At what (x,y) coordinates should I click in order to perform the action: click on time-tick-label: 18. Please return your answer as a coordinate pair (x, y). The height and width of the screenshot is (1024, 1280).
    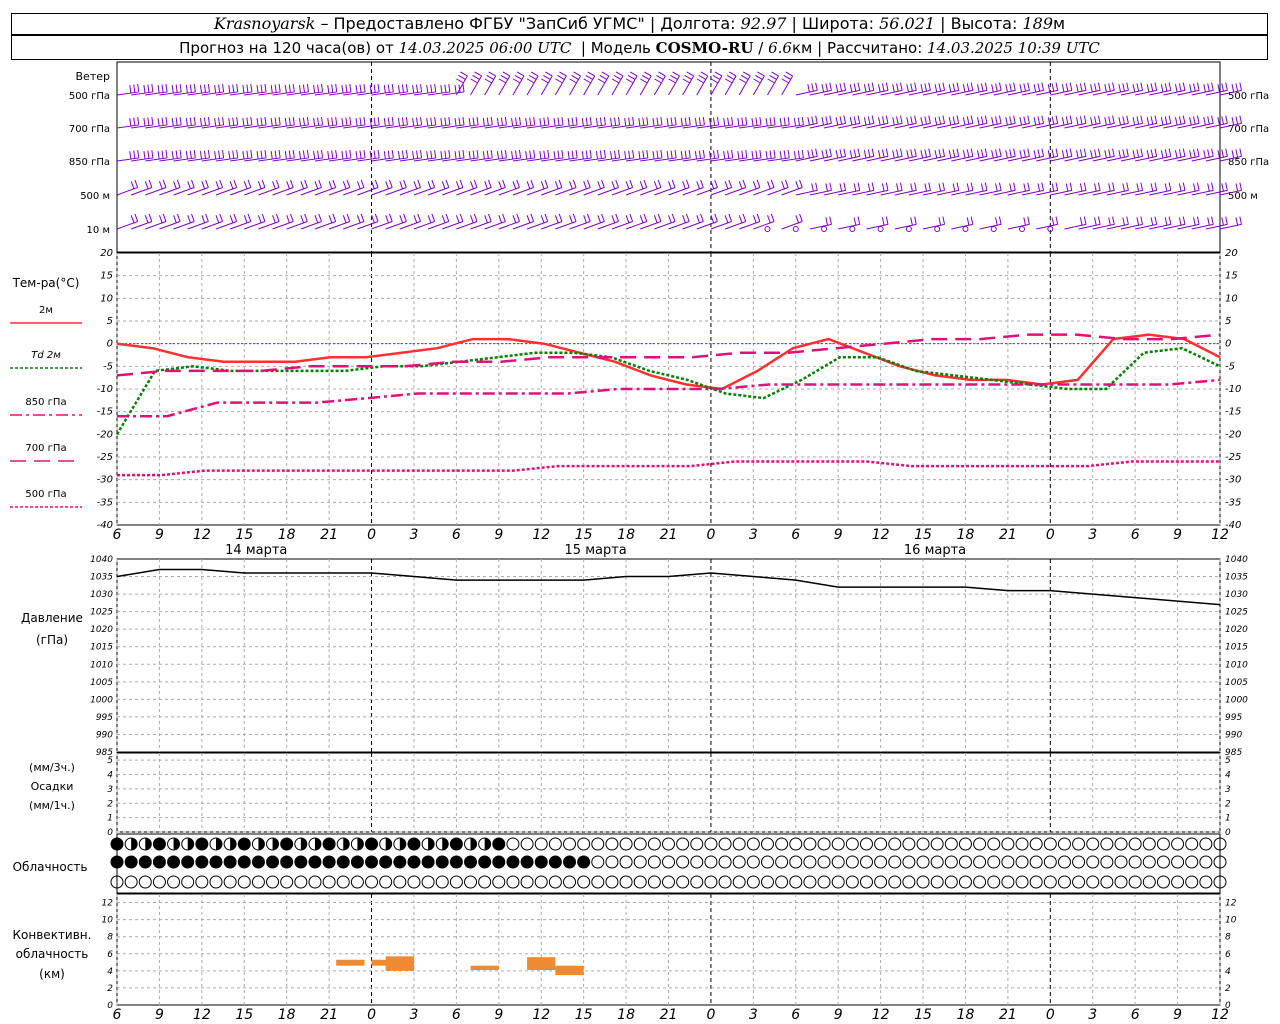
    Looking at the image, I should click on (966, 1015).